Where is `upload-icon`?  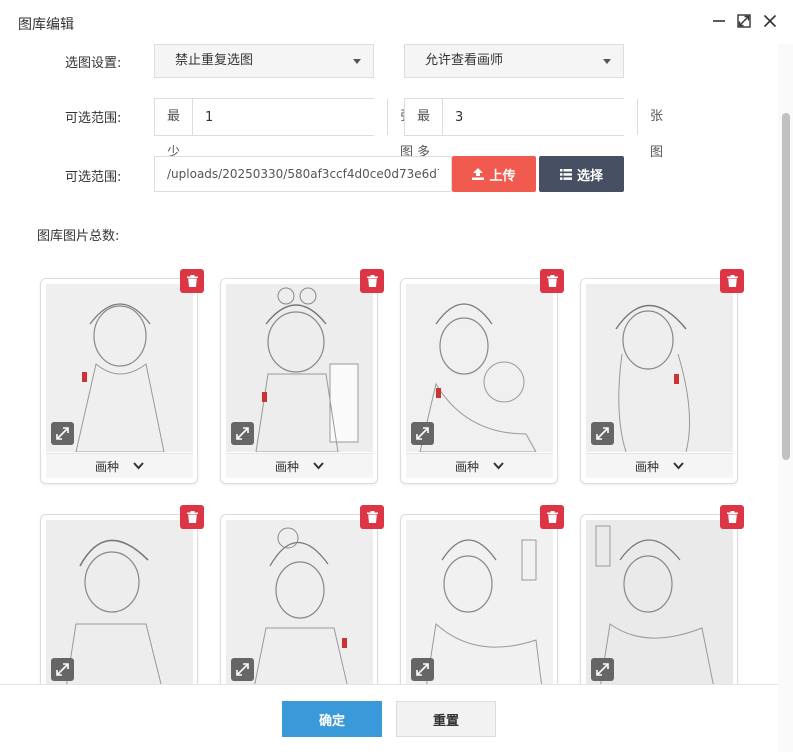 upload-icon is located at coordinates (478, 174).